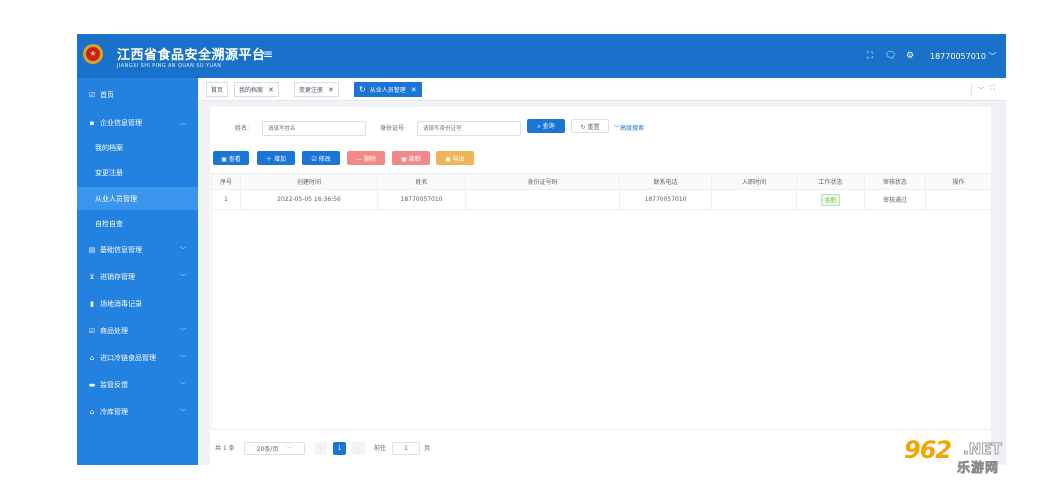 The width and height of the screenshot is (1043, 483). I want to click on sidebar-item-supervision-feedback: ▬ 监管反馈 ﹀, so click(137, 384).